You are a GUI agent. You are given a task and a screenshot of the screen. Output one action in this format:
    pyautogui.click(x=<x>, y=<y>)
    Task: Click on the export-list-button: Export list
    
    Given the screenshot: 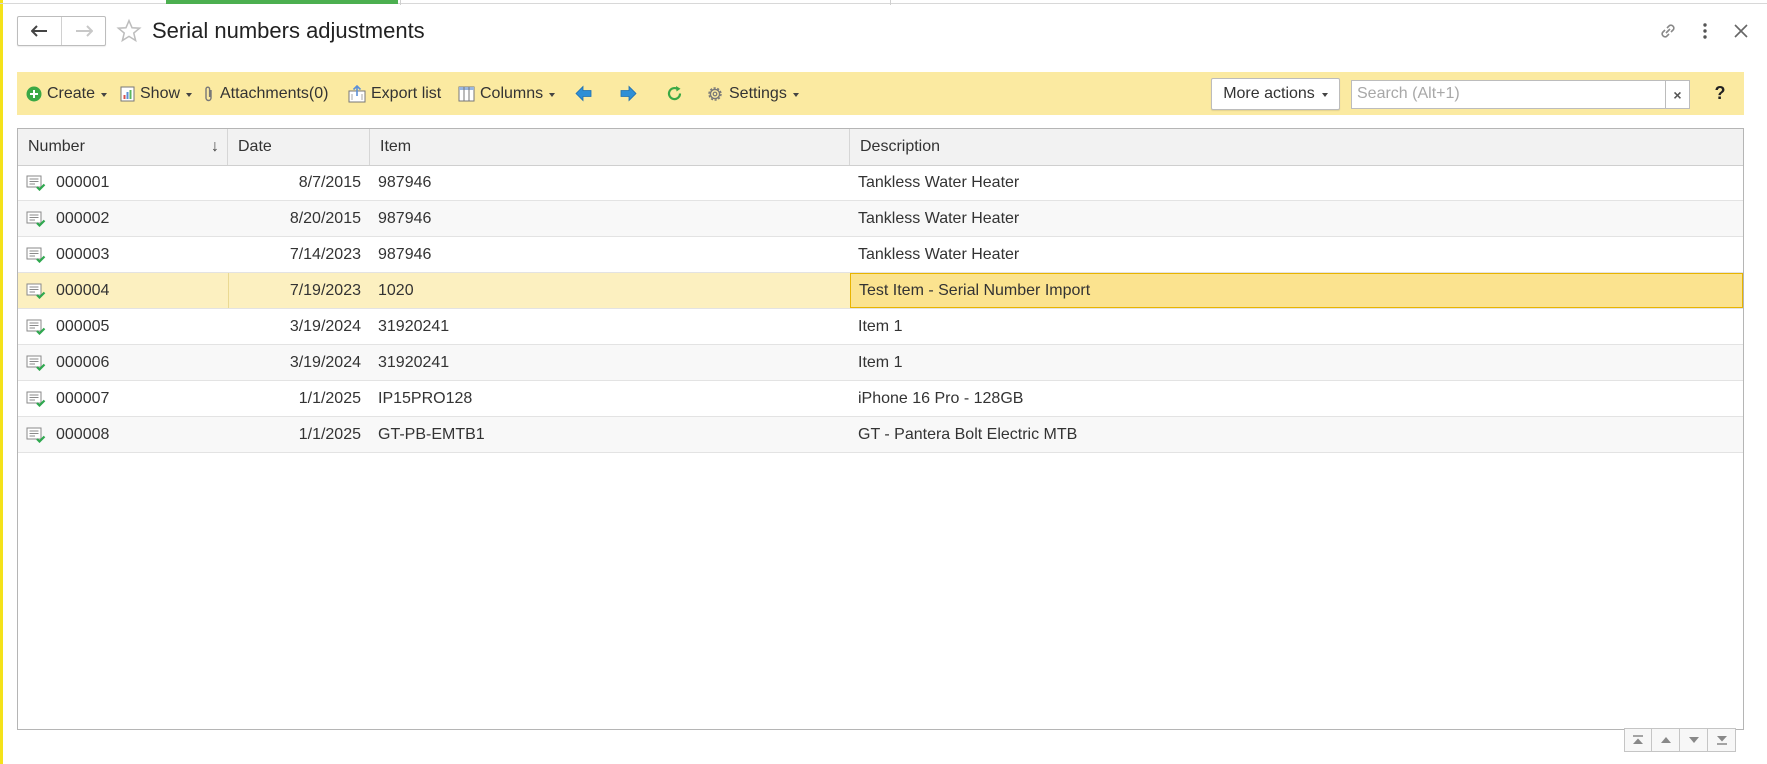 What is the action you would take?
    pyautogui.click(x=394, y=93)
    